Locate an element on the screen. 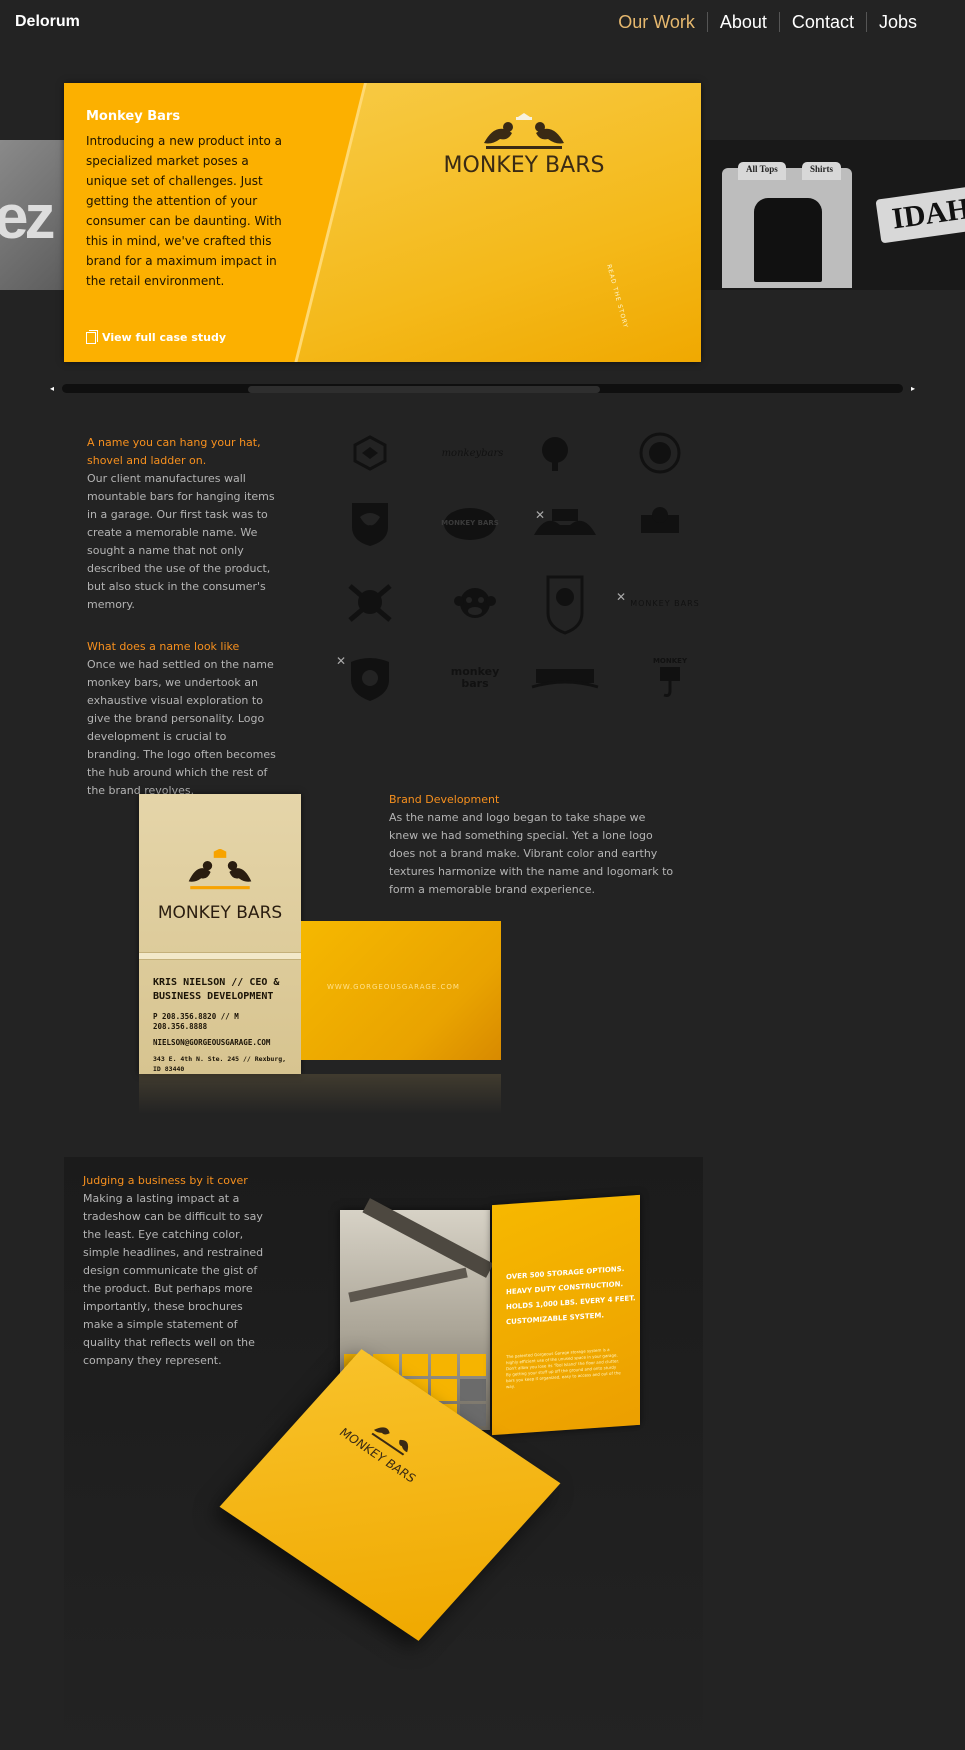  monkey-bars-logo: MONKEY BARS is located at coordinates (524, 145).